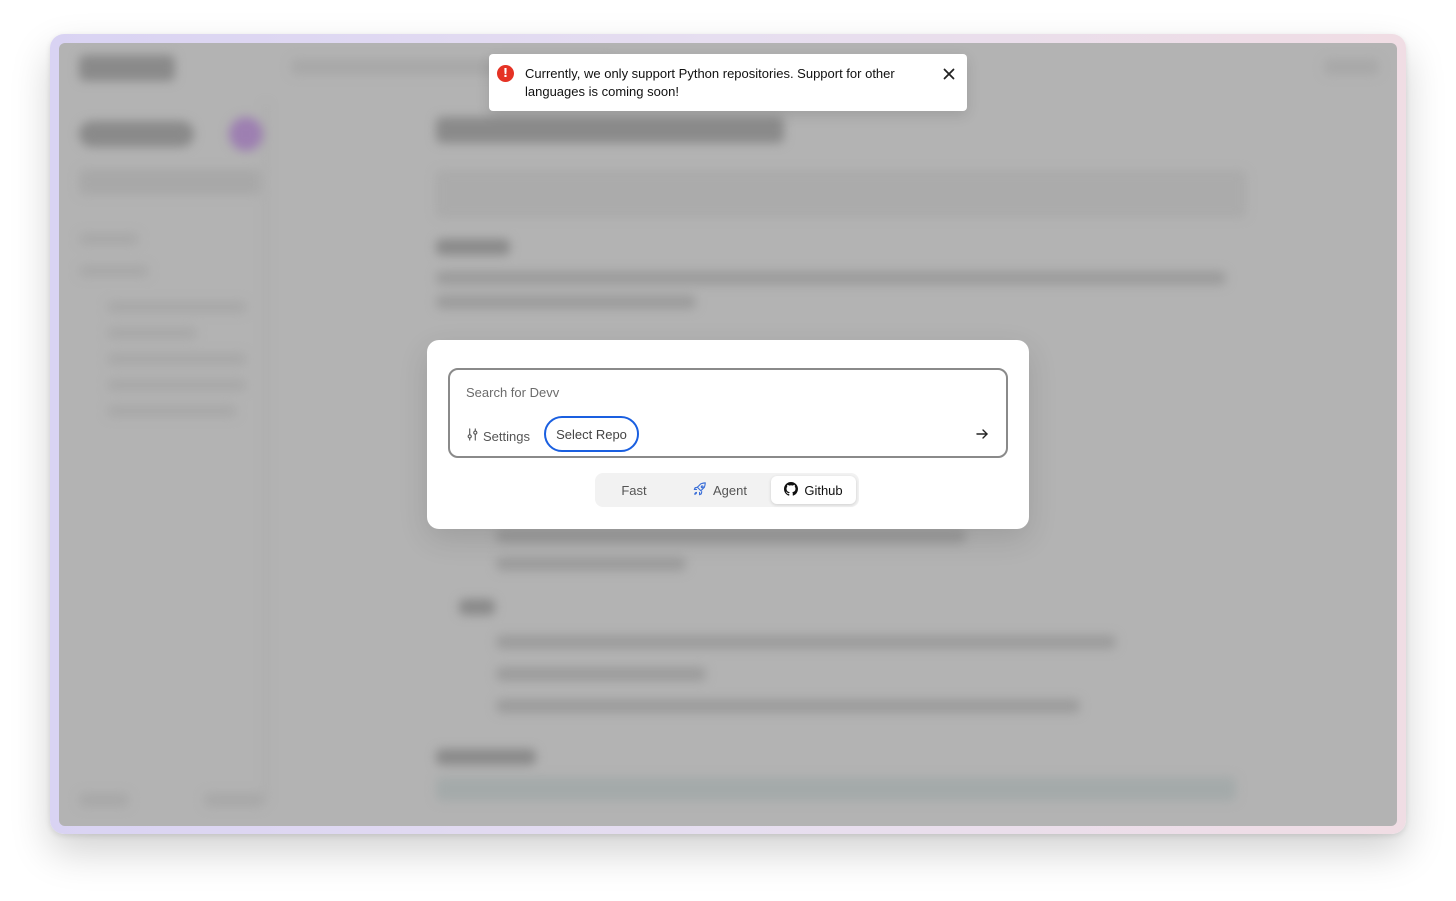 The image size is (1456, 901). Describe the element at coordinates (506, 436) in the screenshot. I see `settings-label: Settings` at that location.